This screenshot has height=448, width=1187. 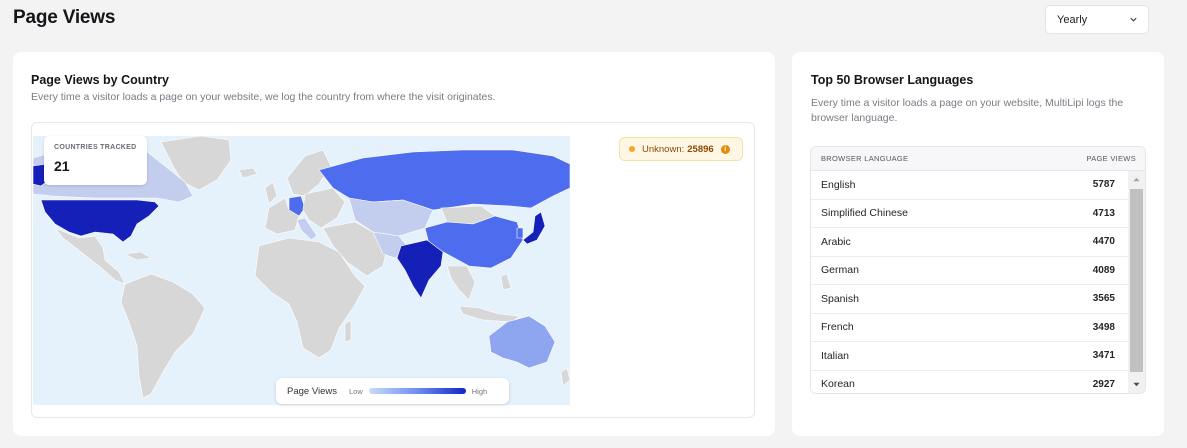 I want to click on region-eastern-europe, so click(x=324, y=208).